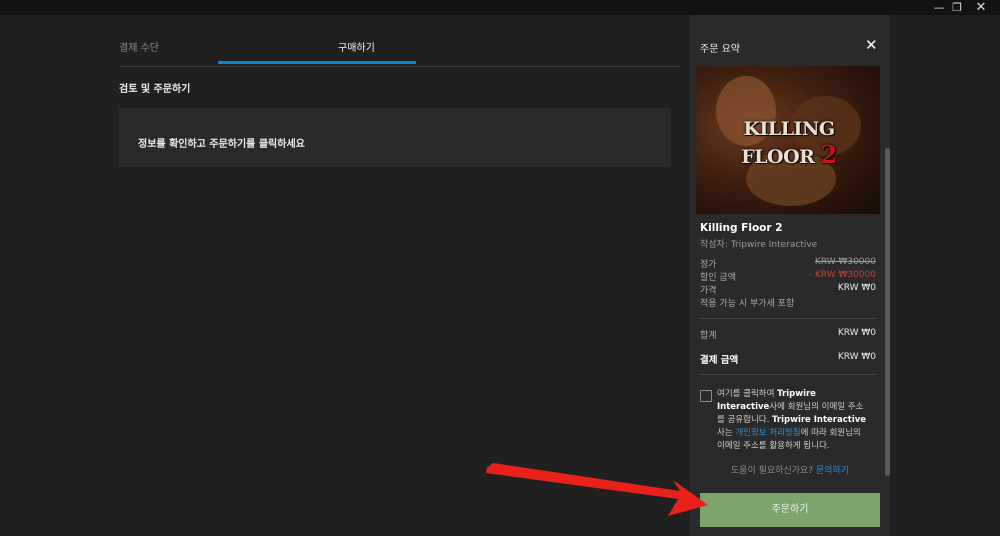 Image resolution: width=1000 pixels, height=536 pixels. I want to click on email-share-checkbox, so click(706, 396).